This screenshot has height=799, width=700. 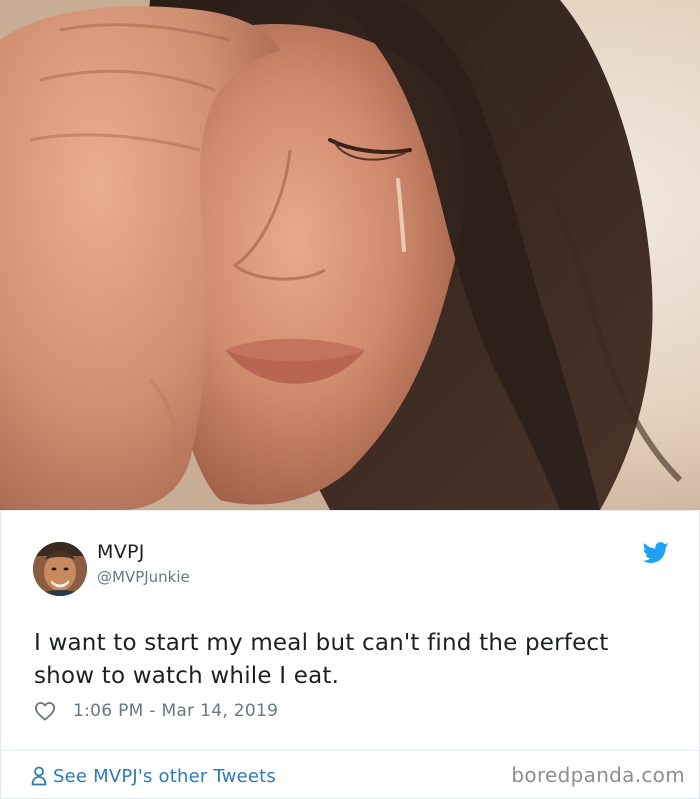 I want to click on user-handle: @MVPJunkie, so click(x=143, y=577).